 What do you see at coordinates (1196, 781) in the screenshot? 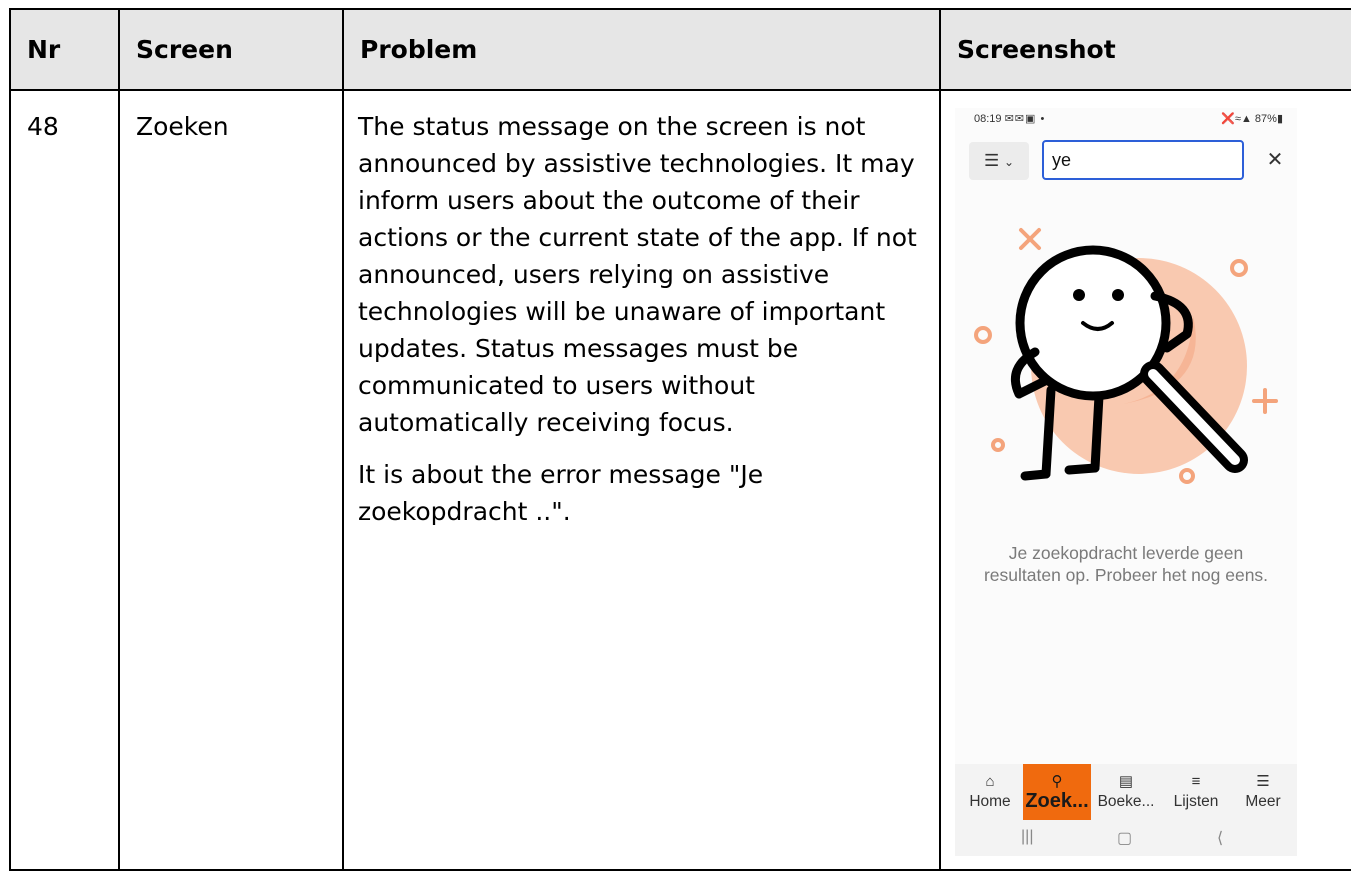
I see `list-heart-icon: ≡` at bounding box center [1196, 781].